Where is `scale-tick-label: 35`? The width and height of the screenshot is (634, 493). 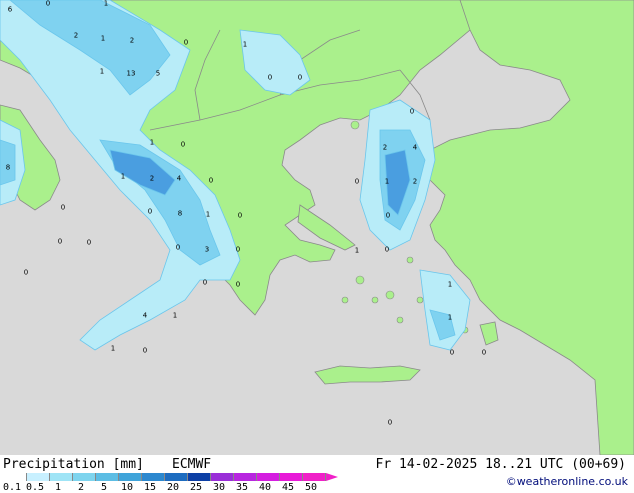
scale-tick-label: 35 is located at coordinates (242, 487).